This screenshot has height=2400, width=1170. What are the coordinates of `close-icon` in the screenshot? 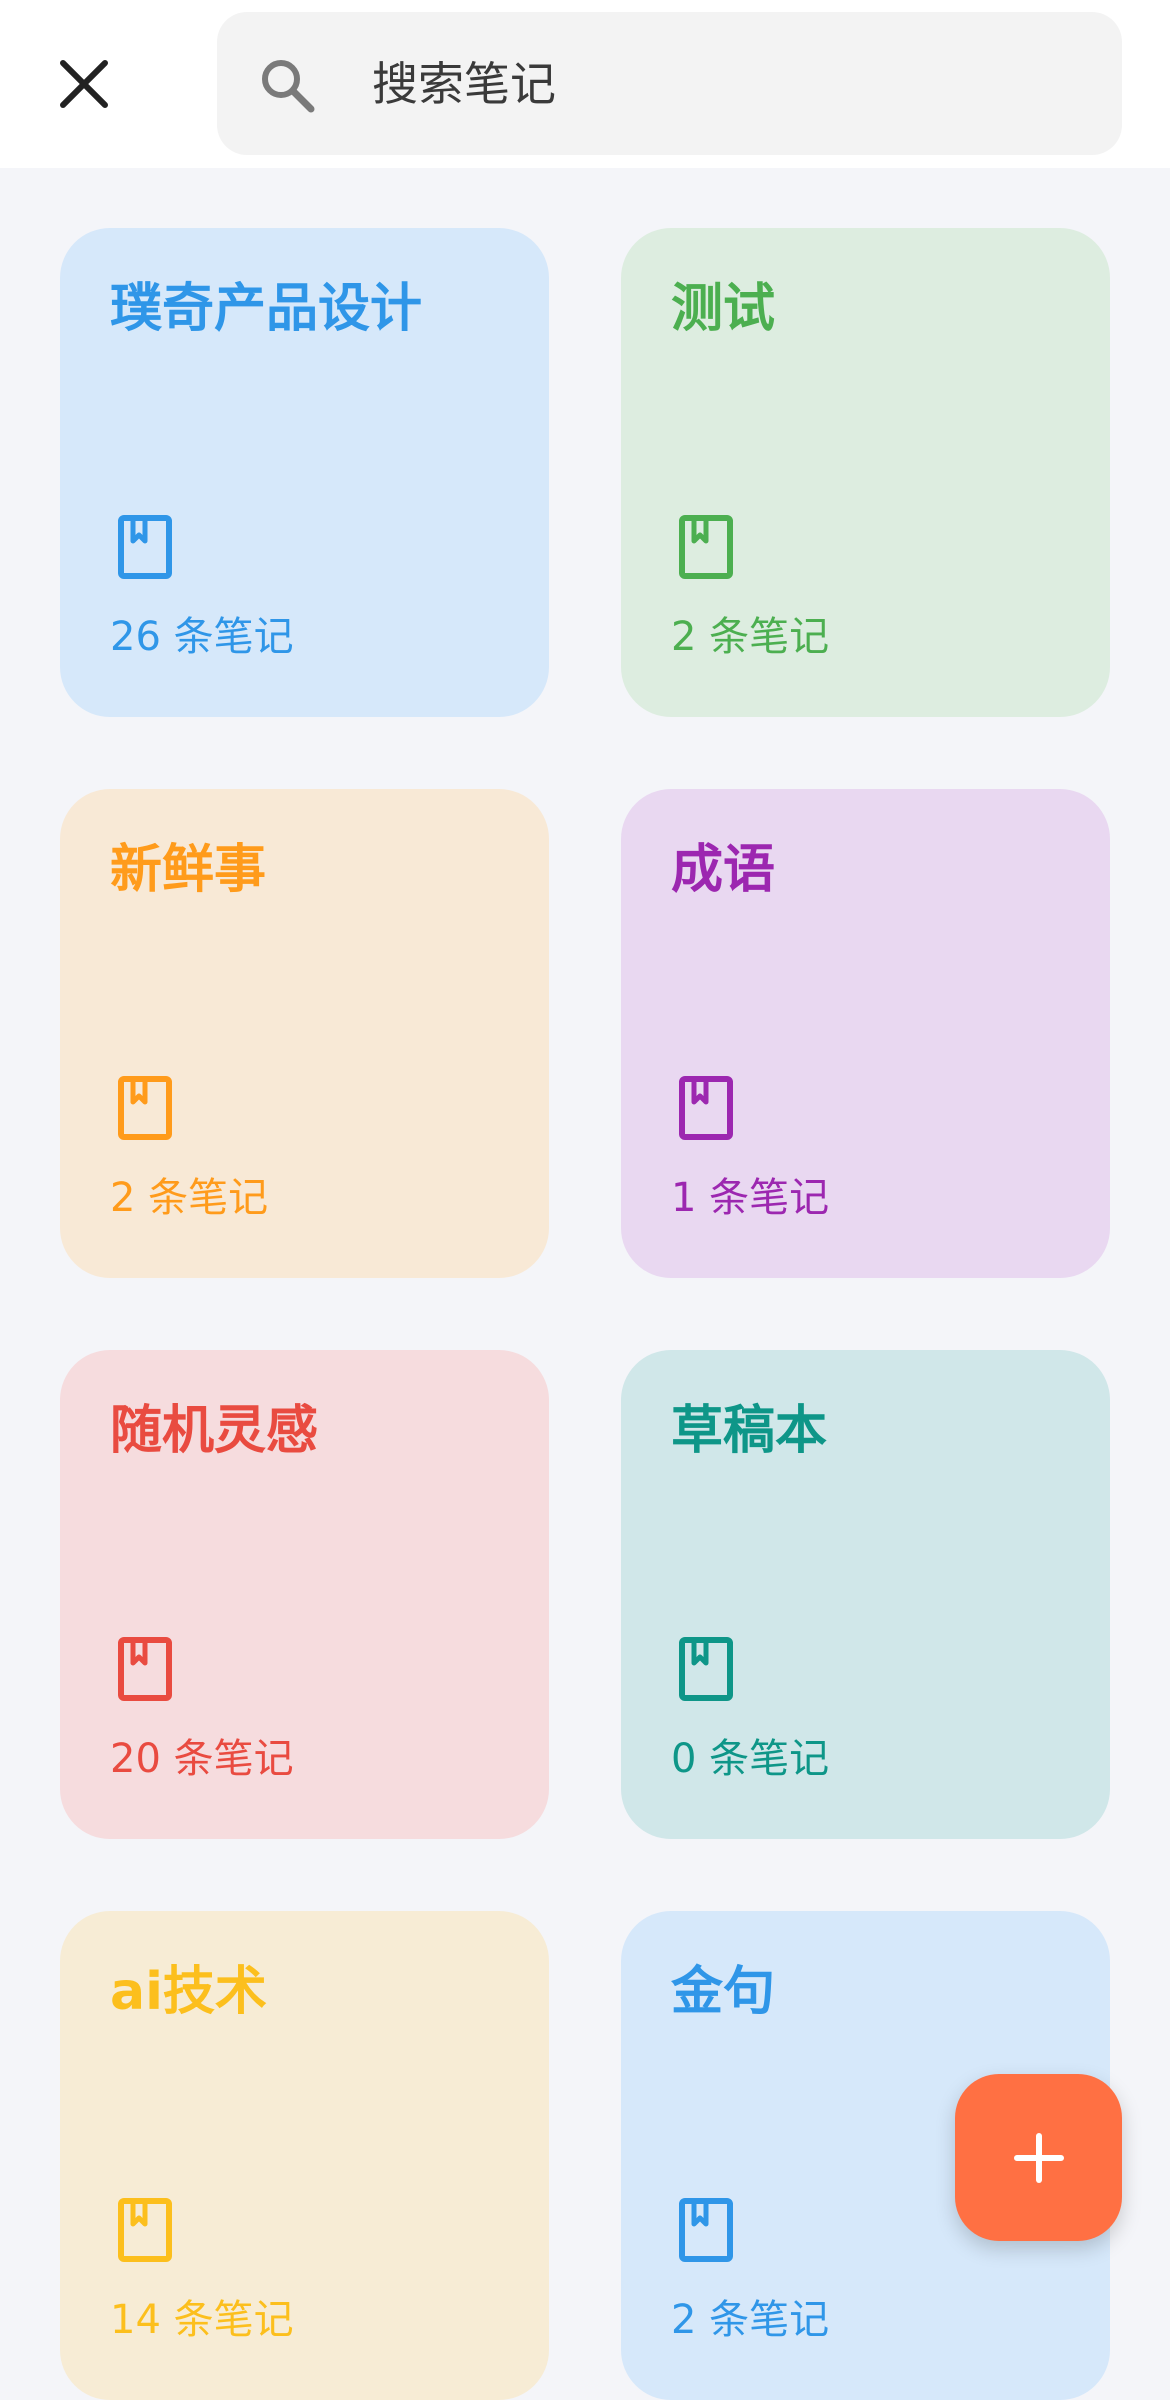 It's located at (84, 84).